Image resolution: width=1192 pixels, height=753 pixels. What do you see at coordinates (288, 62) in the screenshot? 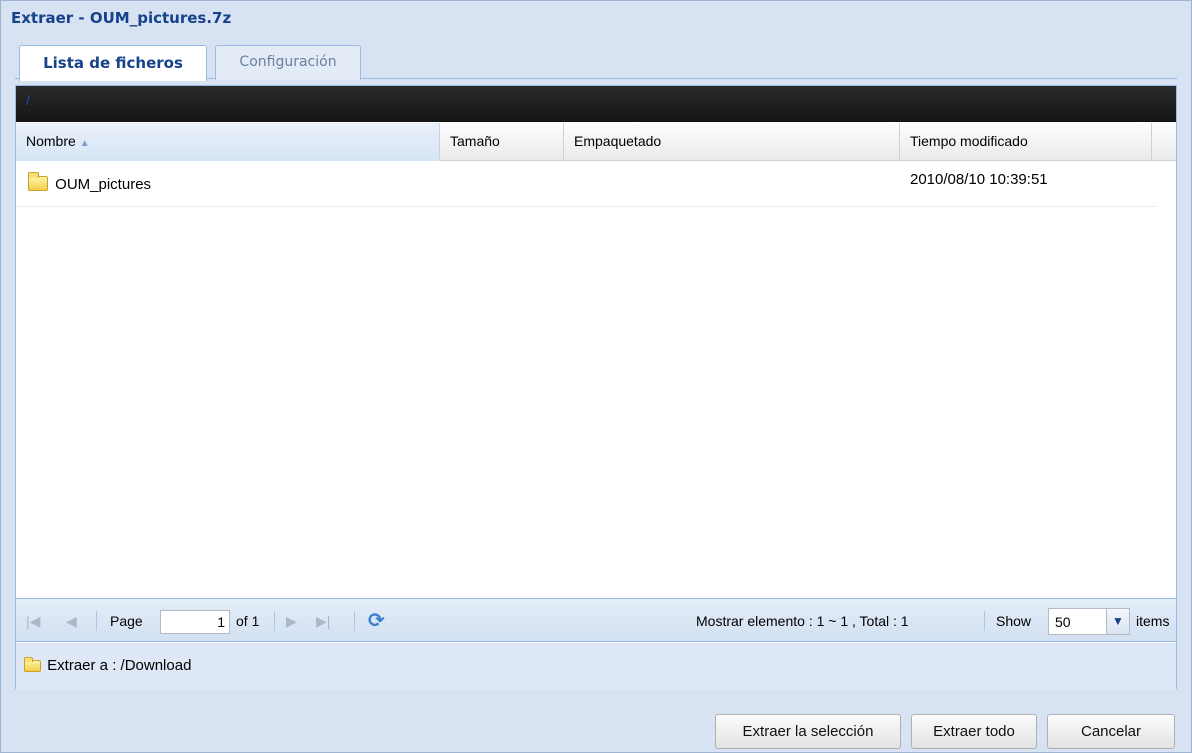
I see `tab-settings: Configuración` at bounding box center [288, 62].